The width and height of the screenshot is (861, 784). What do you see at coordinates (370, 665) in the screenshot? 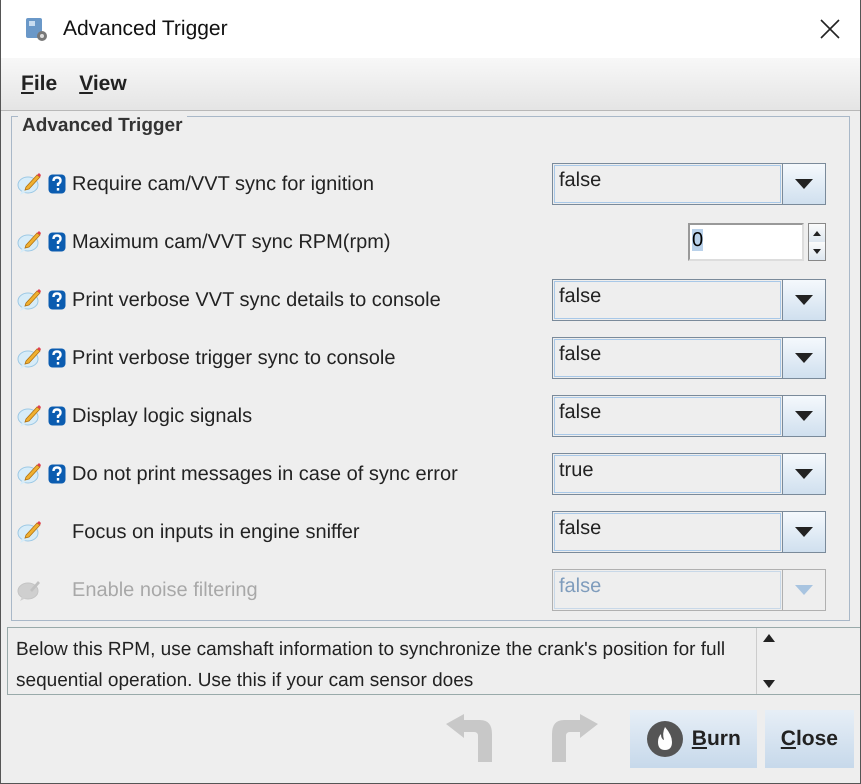
I see `description-text: Below this RPM, use camshaft information to synchronize the crank's position for full sequential operation. Use this if your cam sensor does` at bounding box center [370, 665].